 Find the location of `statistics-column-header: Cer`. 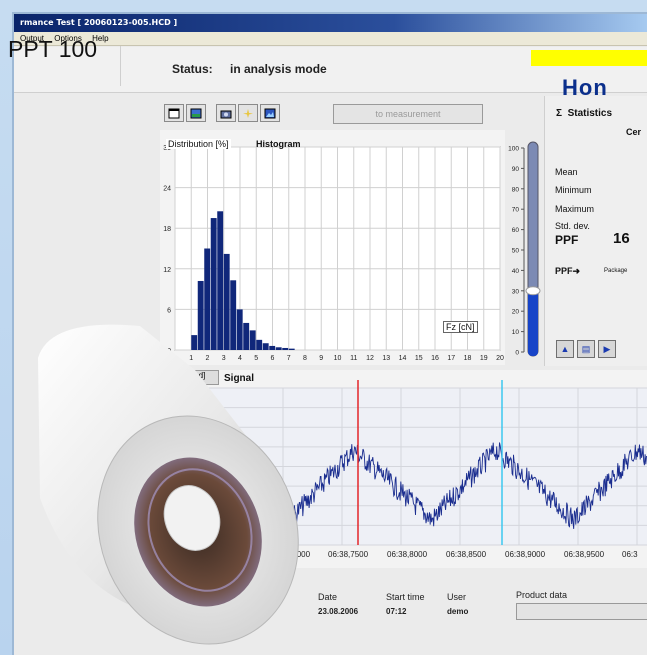

statistics-column-header: Cer is located at coordinates (634, 132).